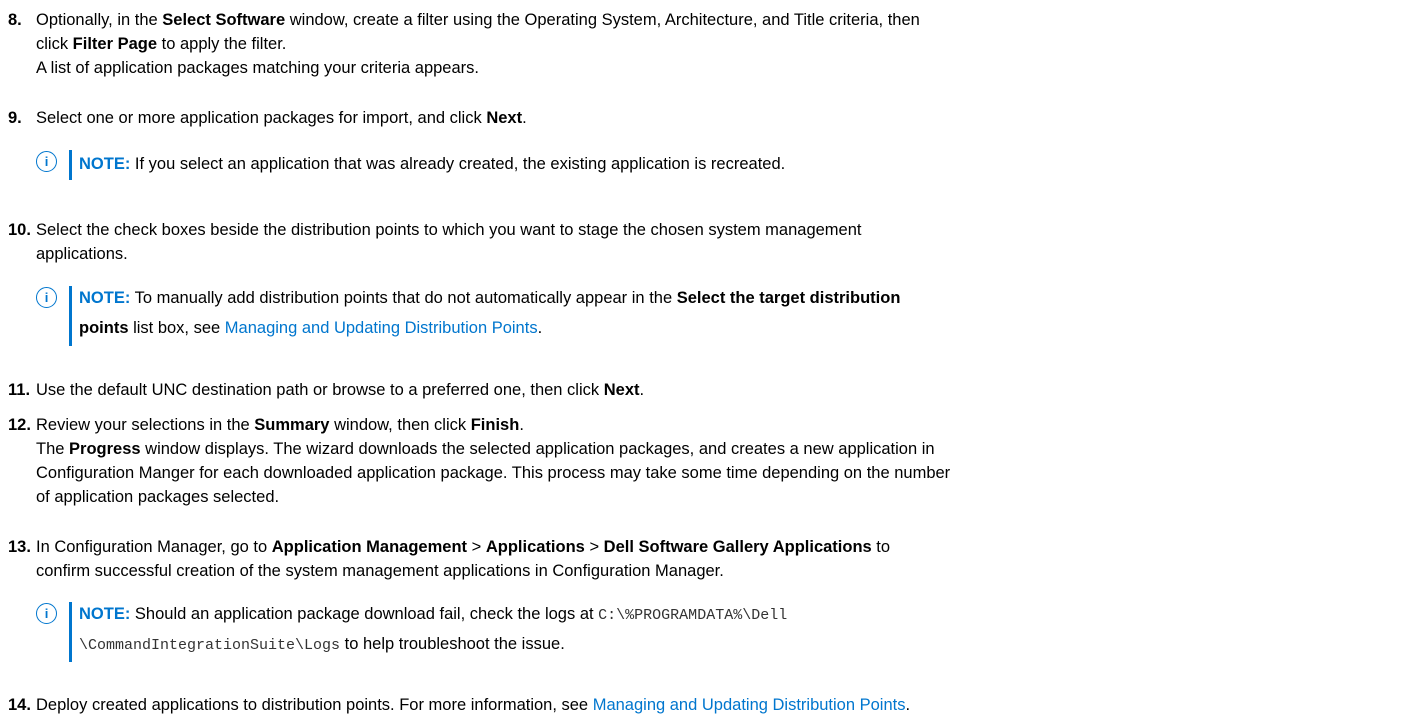 The height and width of the screenshot is (727, 1407). I want to click on text: of application packages selected., so click(158, 497).